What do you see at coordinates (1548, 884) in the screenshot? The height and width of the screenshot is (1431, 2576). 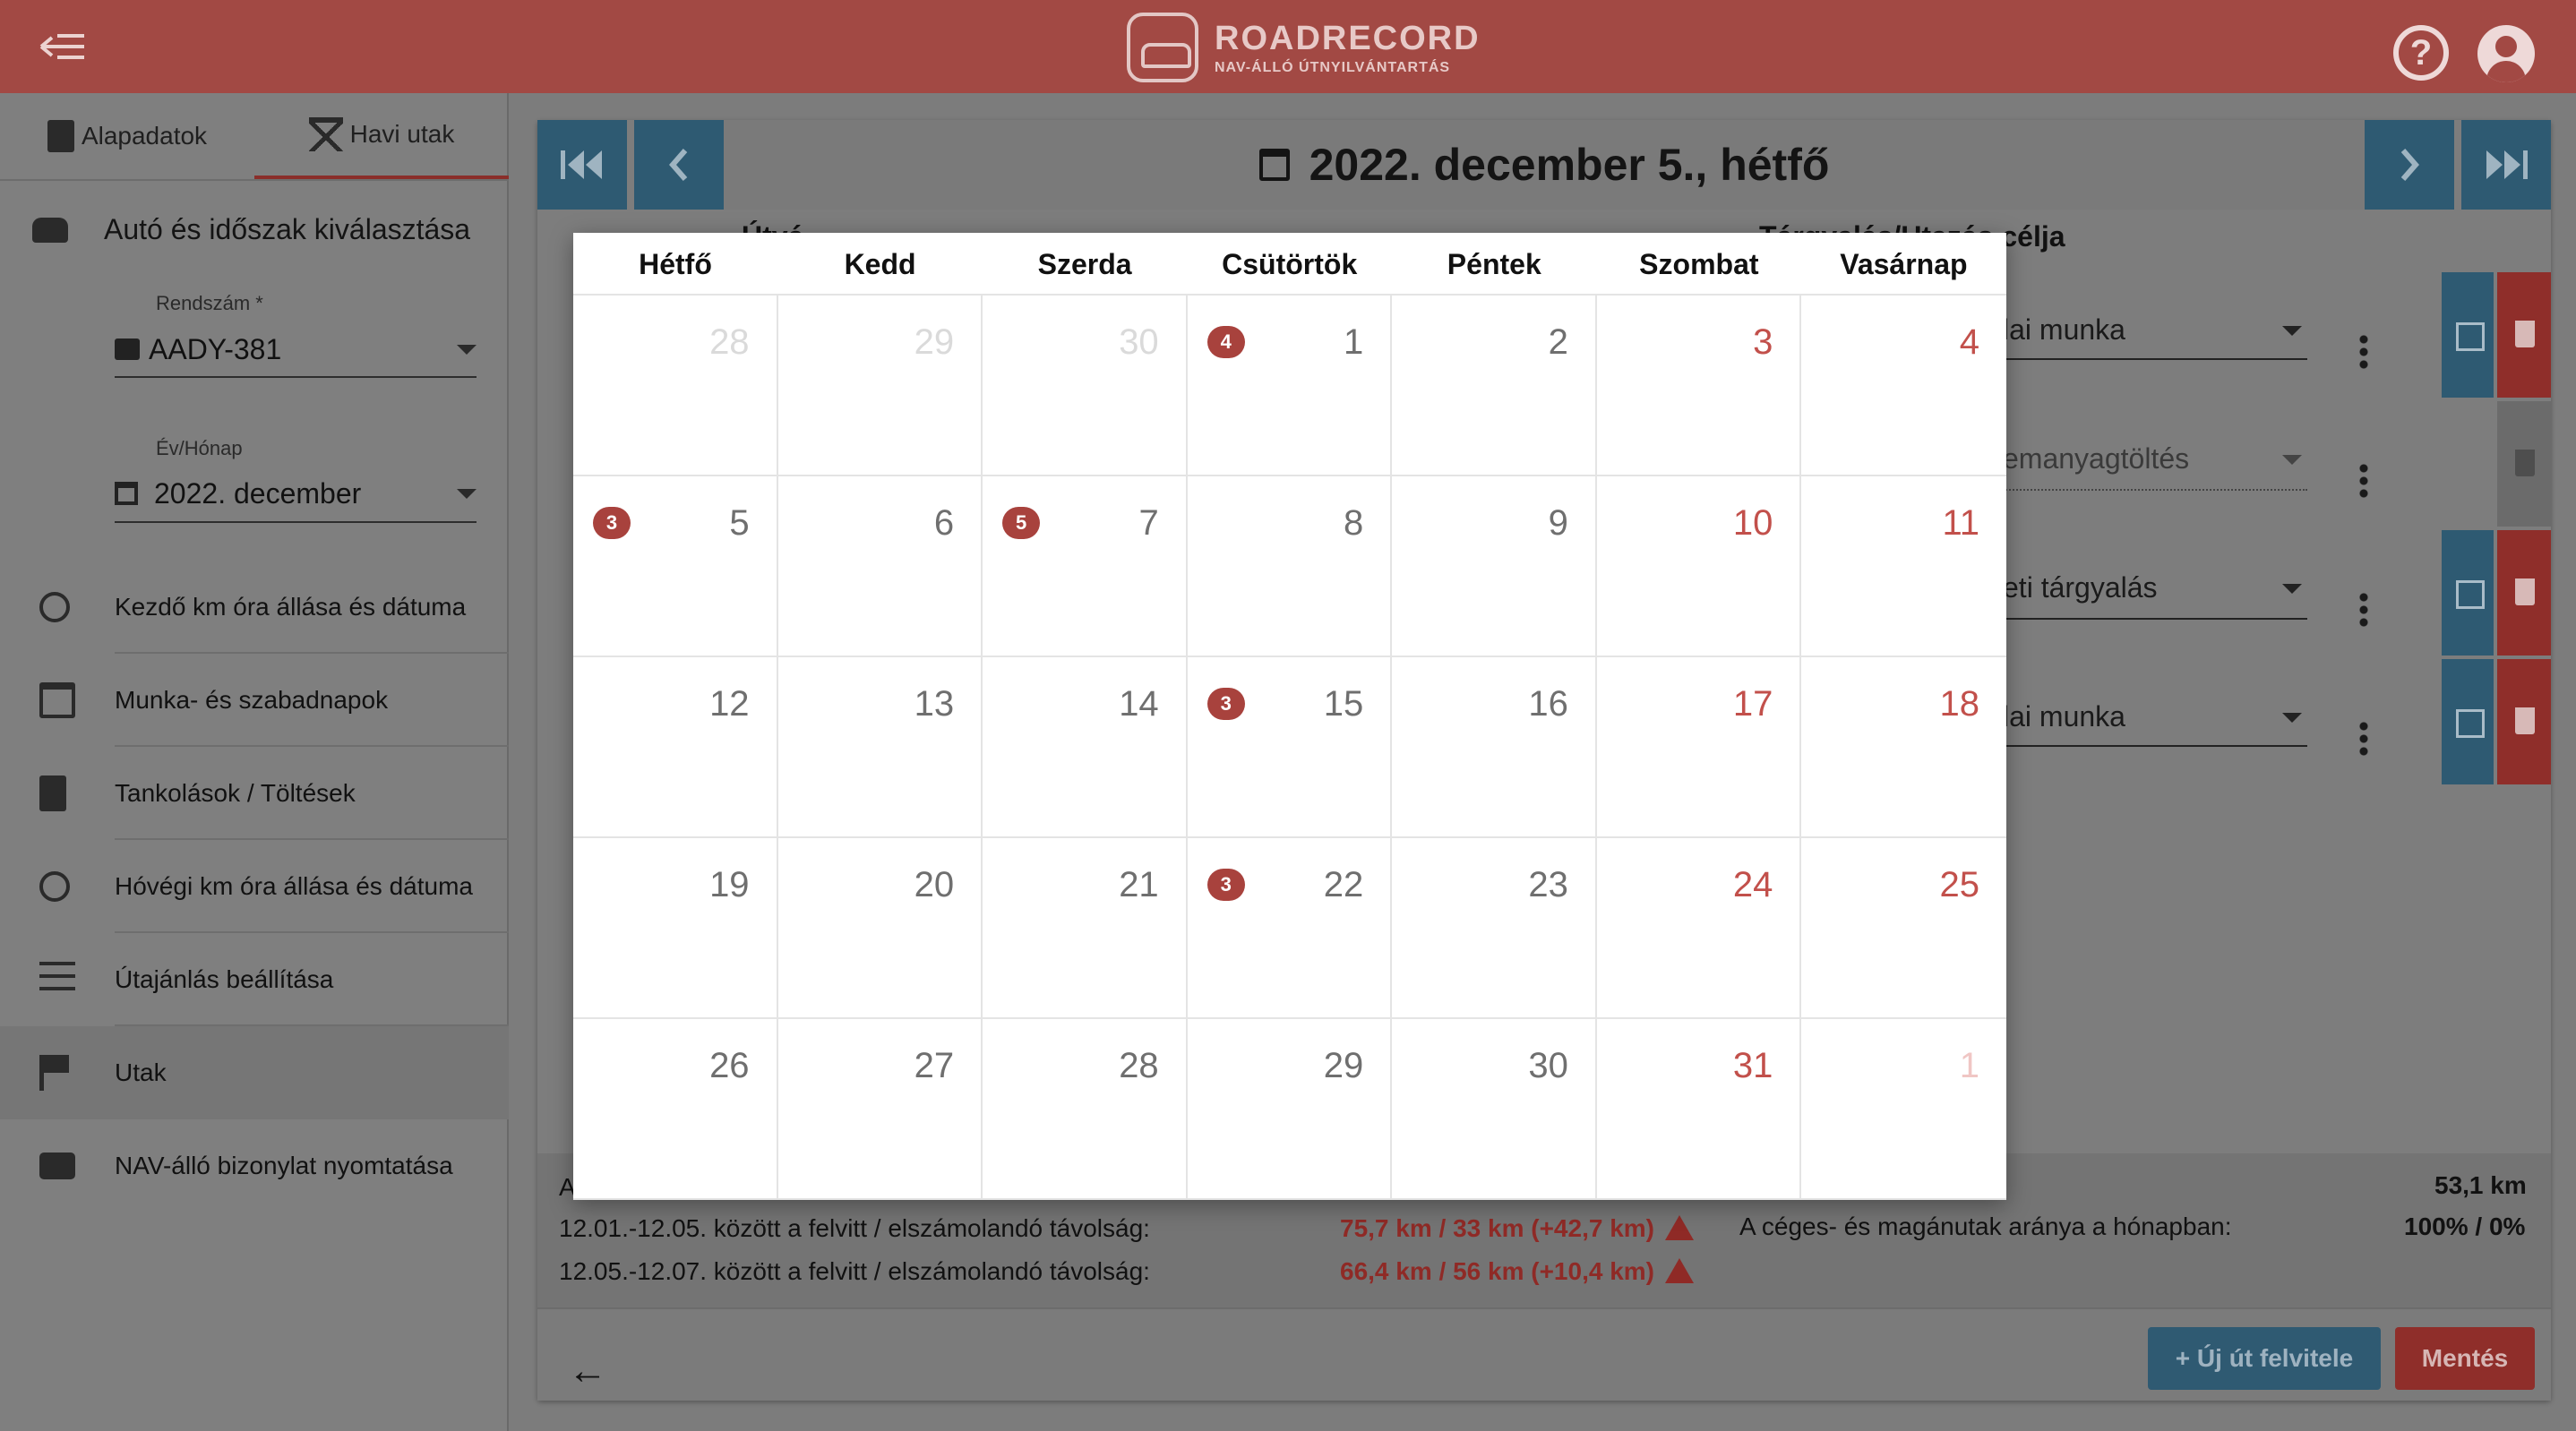 I see `day-number: 23` at bounding box center [1548, 884].